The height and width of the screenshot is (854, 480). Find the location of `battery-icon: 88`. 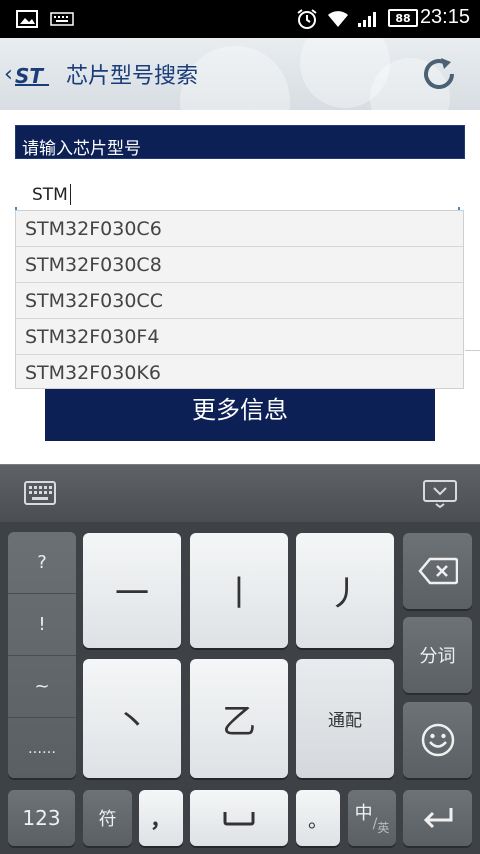

battery-icon: 88 is located at coordinates (403, 18).